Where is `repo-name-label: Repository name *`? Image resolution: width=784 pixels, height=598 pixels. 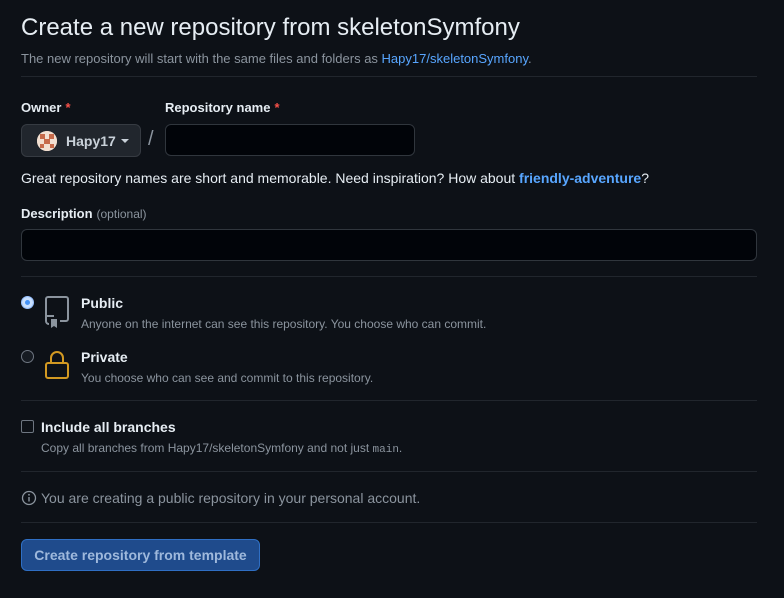 repo-name-label: Repository name * is located at coordinates (222, 107).